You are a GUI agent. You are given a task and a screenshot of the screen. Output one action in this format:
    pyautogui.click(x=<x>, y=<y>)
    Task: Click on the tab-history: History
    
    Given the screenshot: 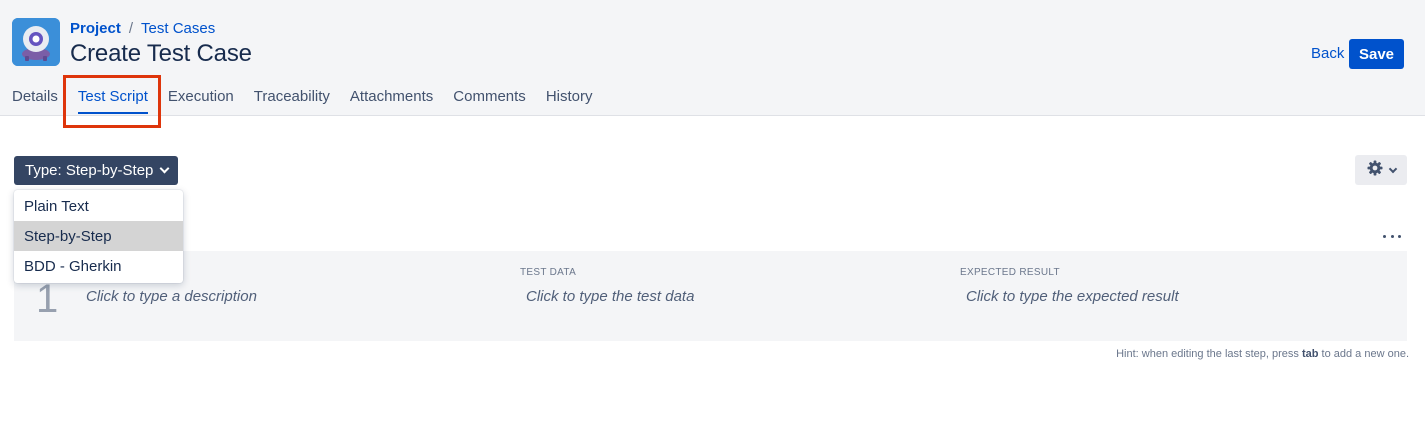 What is the action you would take?
    pyautogui.click(x=569, y=102)
    